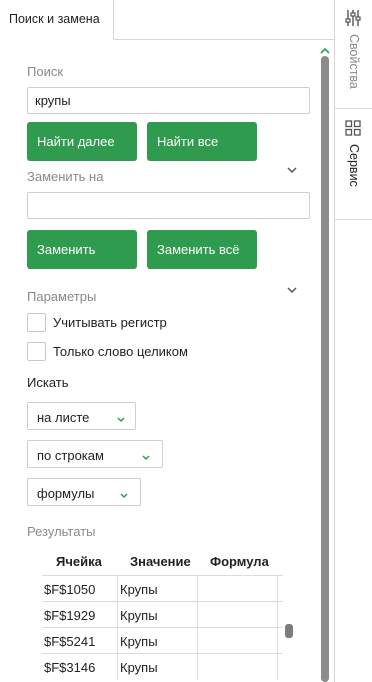 The image size is (372, 682). I want to click on table-row: $F$1929 Крупы, so click(162, 614).